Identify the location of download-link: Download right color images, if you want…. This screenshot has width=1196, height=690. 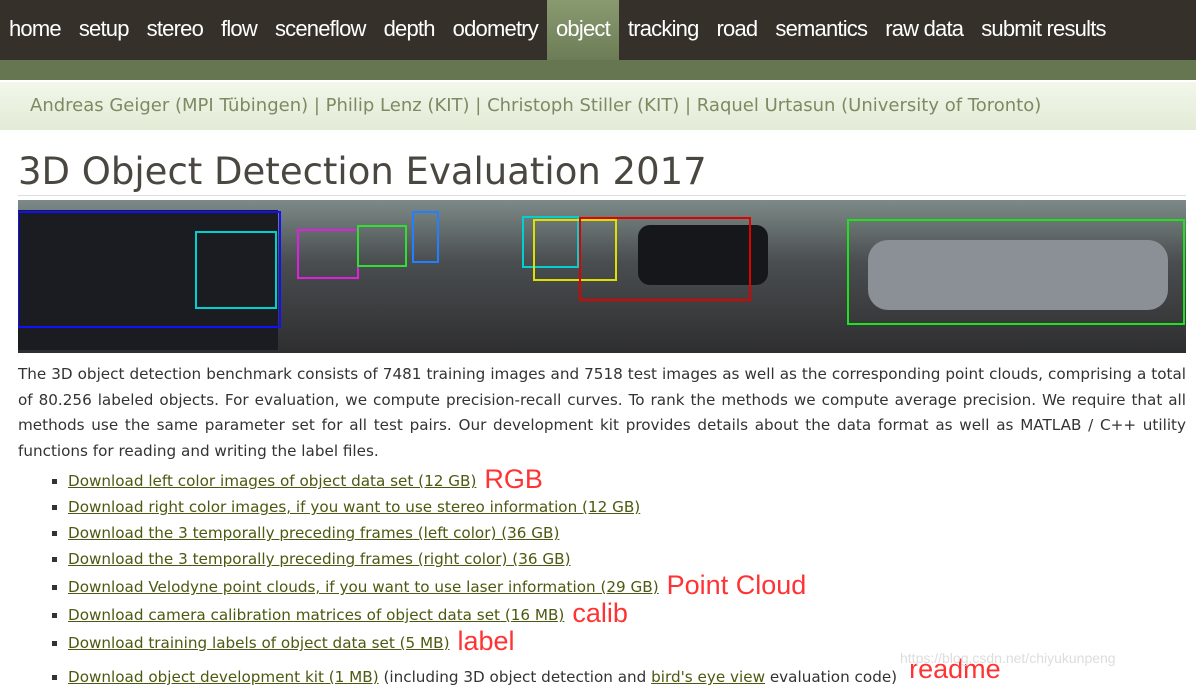
(354, 507).